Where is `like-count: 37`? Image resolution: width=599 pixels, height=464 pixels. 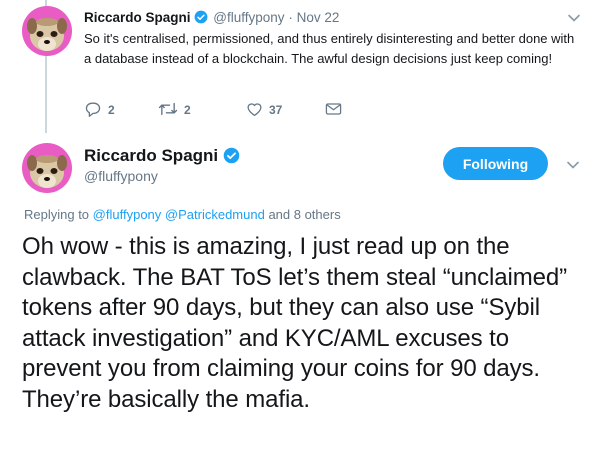 like-count: 37 is located at coordinates (276, 110).